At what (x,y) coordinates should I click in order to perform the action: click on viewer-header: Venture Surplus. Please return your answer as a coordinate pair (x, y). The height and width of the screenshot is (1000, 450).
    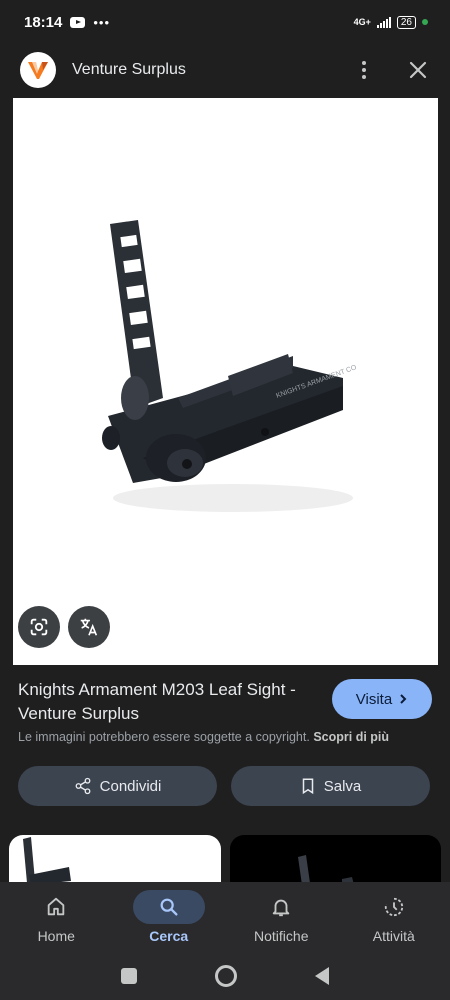
    Looking at the image, I should click on (225, 70).